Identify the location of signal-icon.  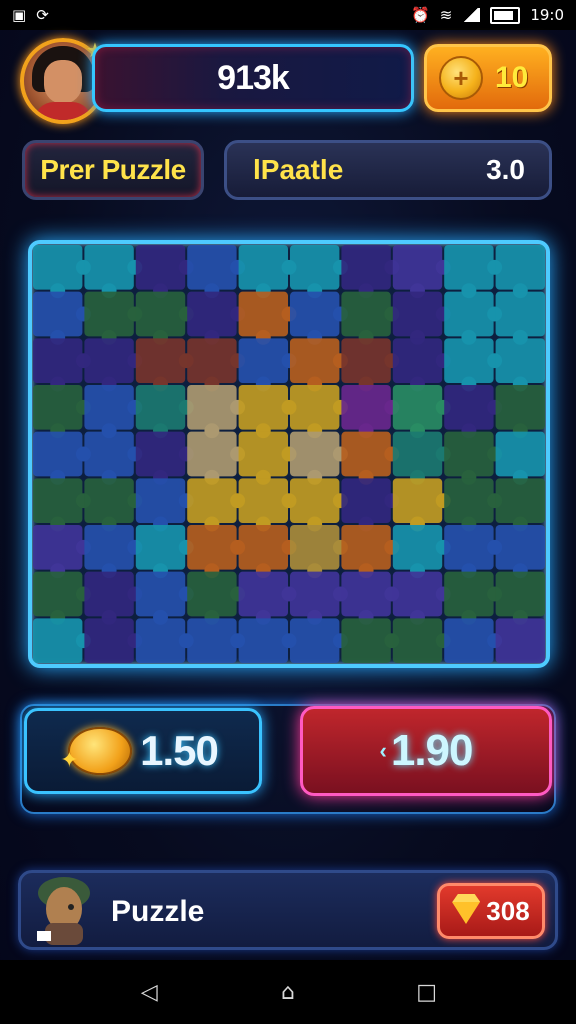
(471, 15).